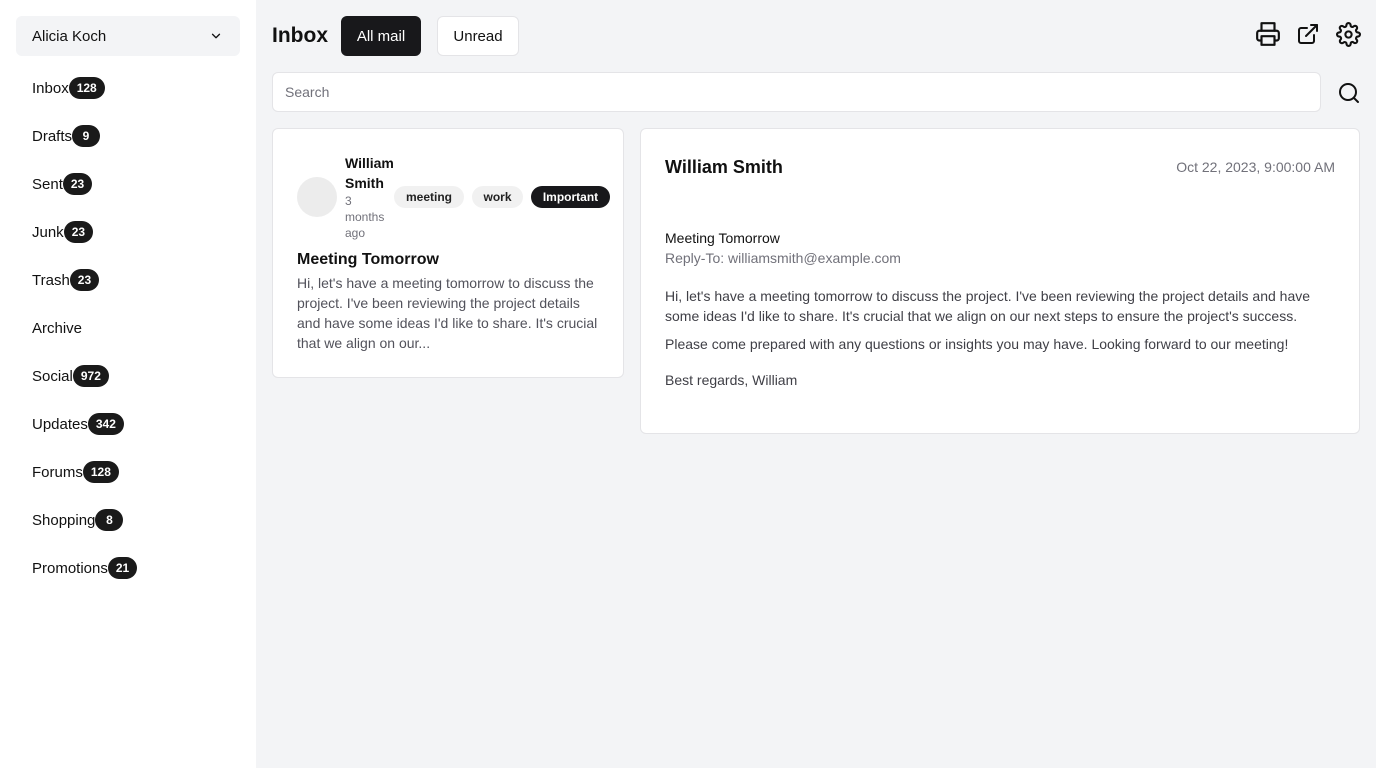 The image size is (1376, 768). I want to click on mail-subject: Meeting Tomorrow, so click(368, 259).